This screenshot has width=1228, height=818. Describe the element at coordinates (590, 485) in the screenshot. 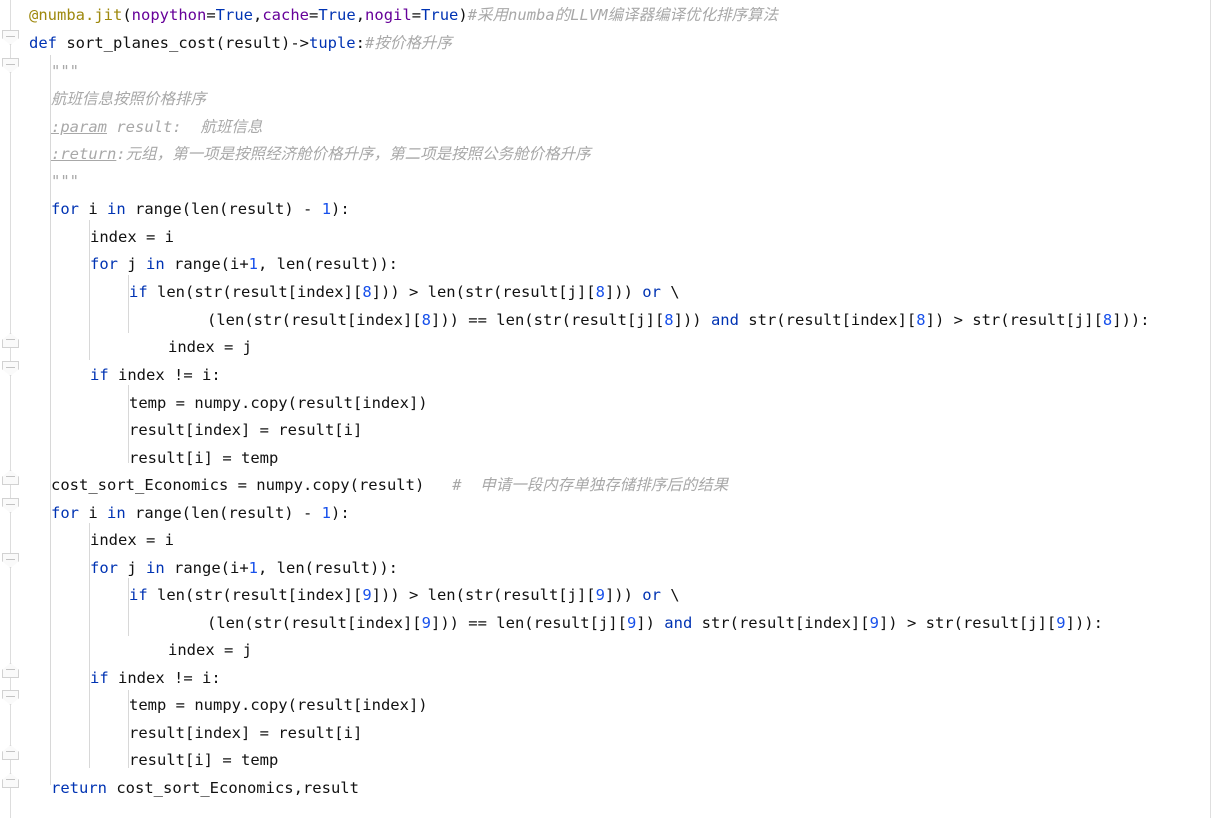

I see `code-token-comment: # 申请一段内存单独存储排序后的结果` at that location.